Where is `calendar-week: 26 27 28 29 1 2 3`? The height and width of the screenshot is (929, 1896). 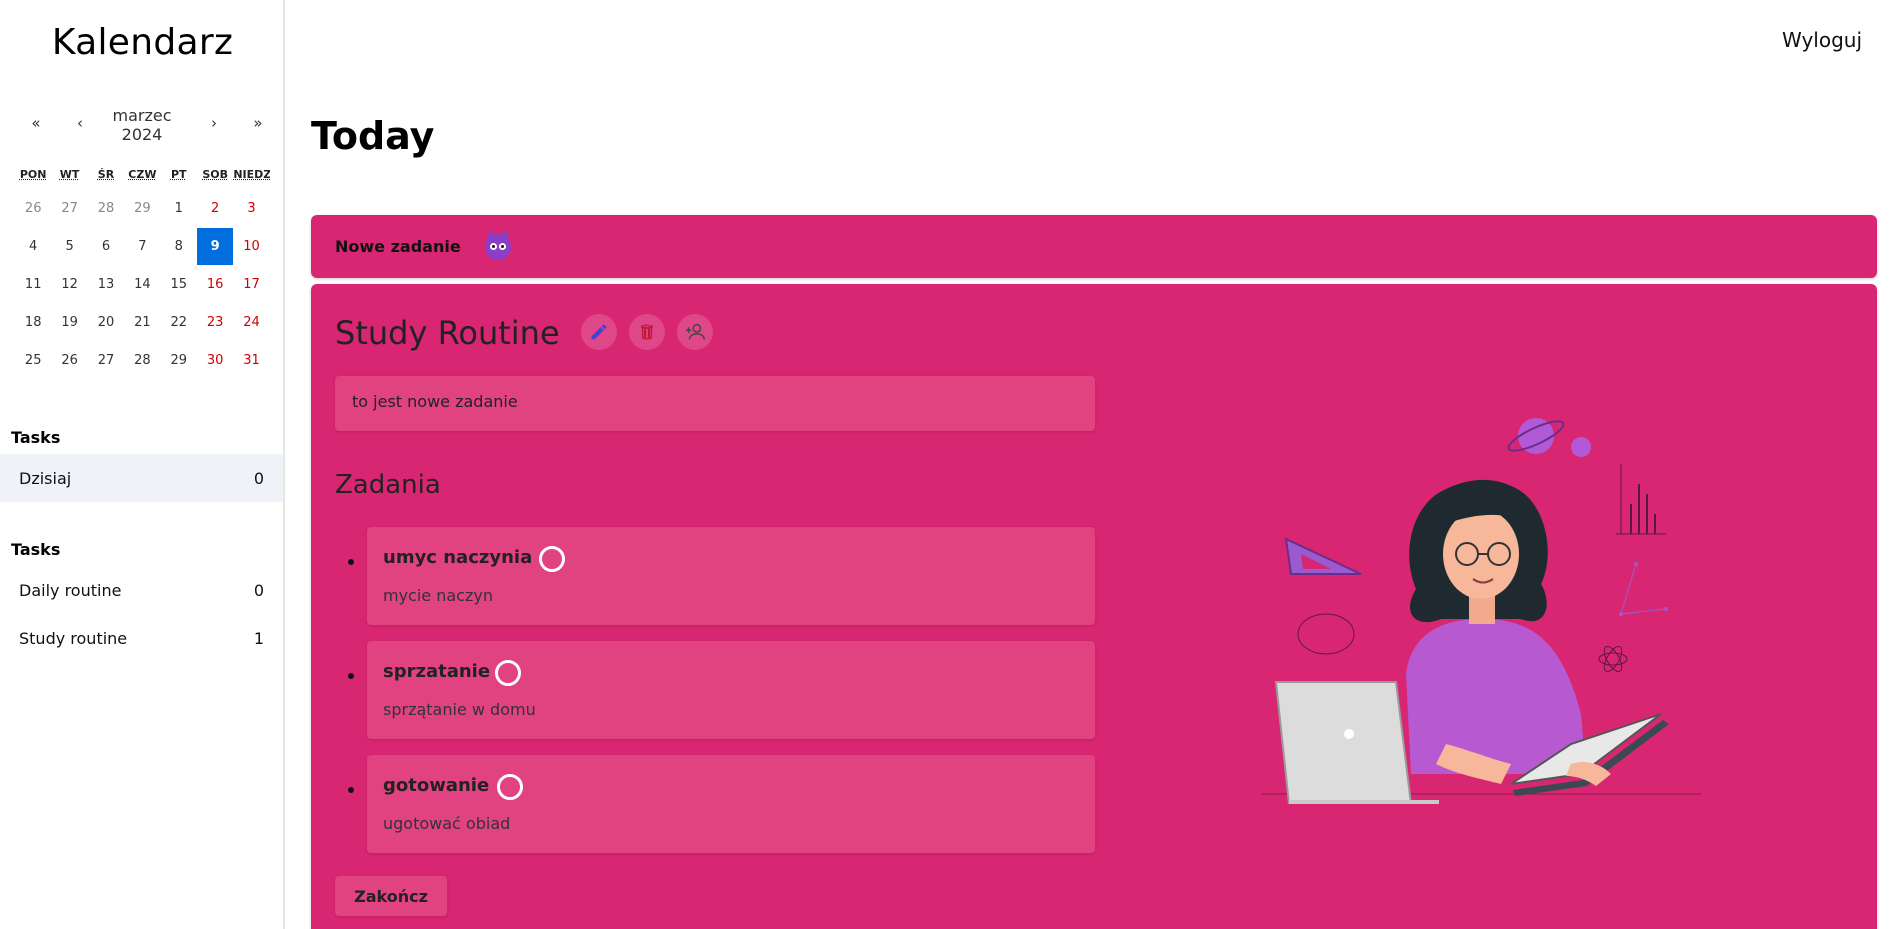 calendar-week: 26 27 28 29 1 2 3 is located at coordinates (142, 209).